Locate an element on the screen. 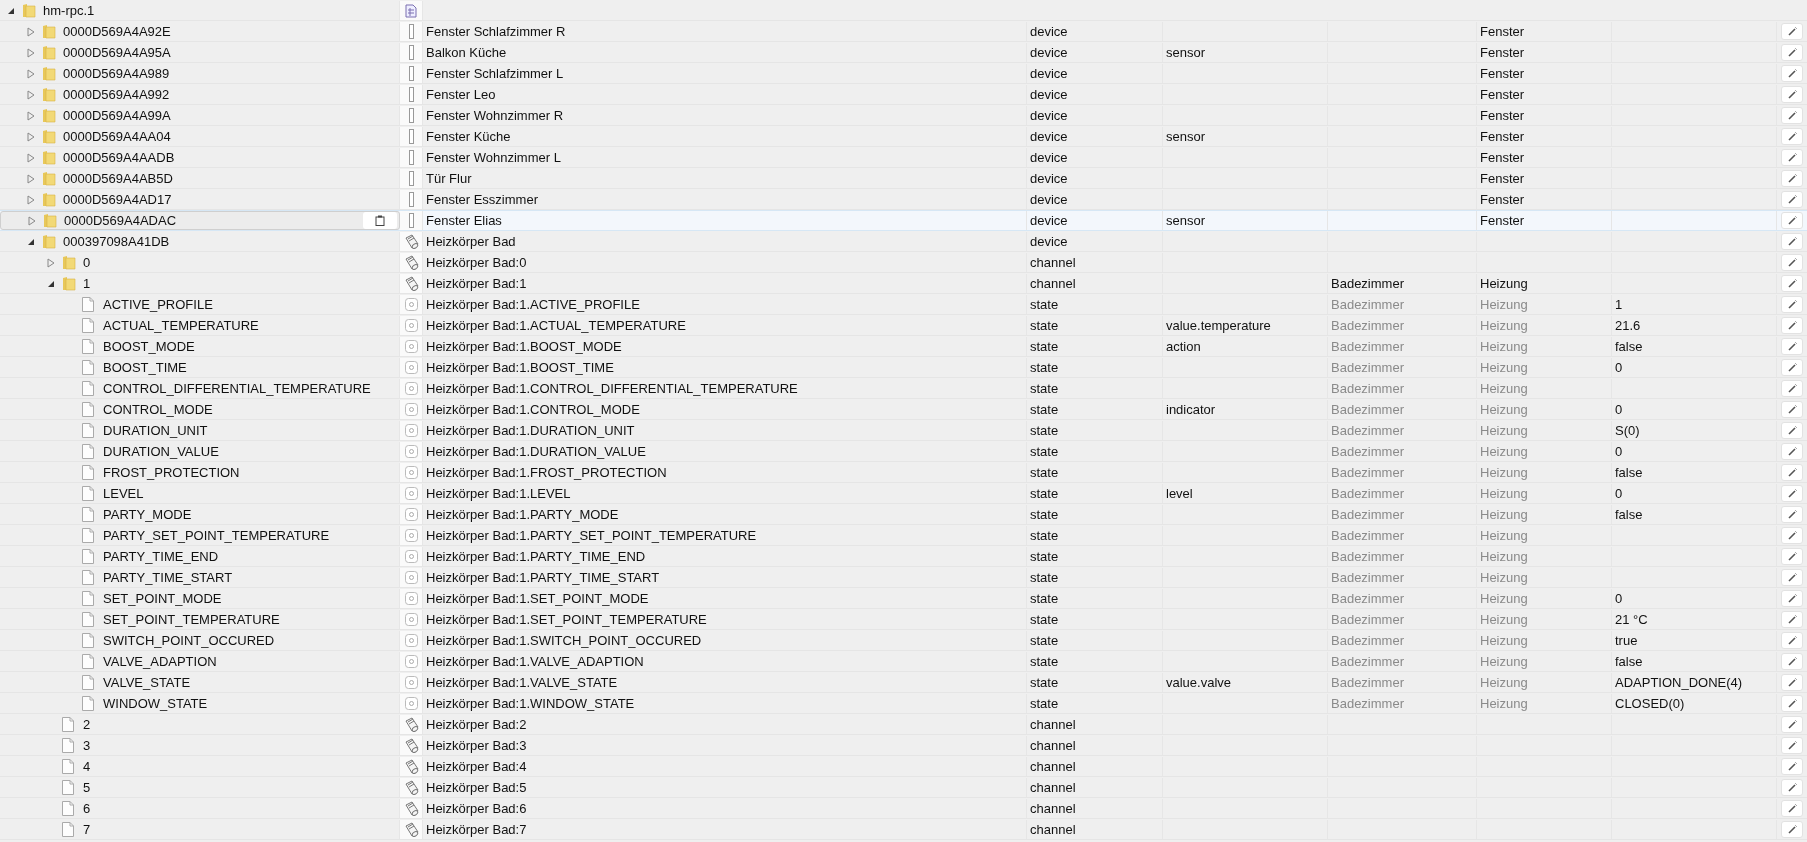 This screenshot has width=1807, height=842. tree-row: SET_POINT_TEMPERATURE Heizkörper Bad:1.SET_POINT_TEMPERATURE state Badezimmer Heizung 21 °C is located at coordinates (903, 619).